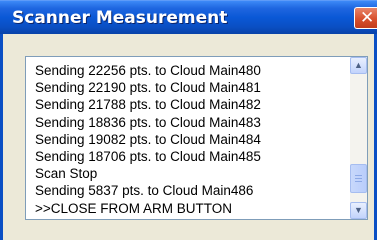 The height and width of the screenshot is (240, 377). I want to click on window-title: Scanner Measurement, so click(120, 18).